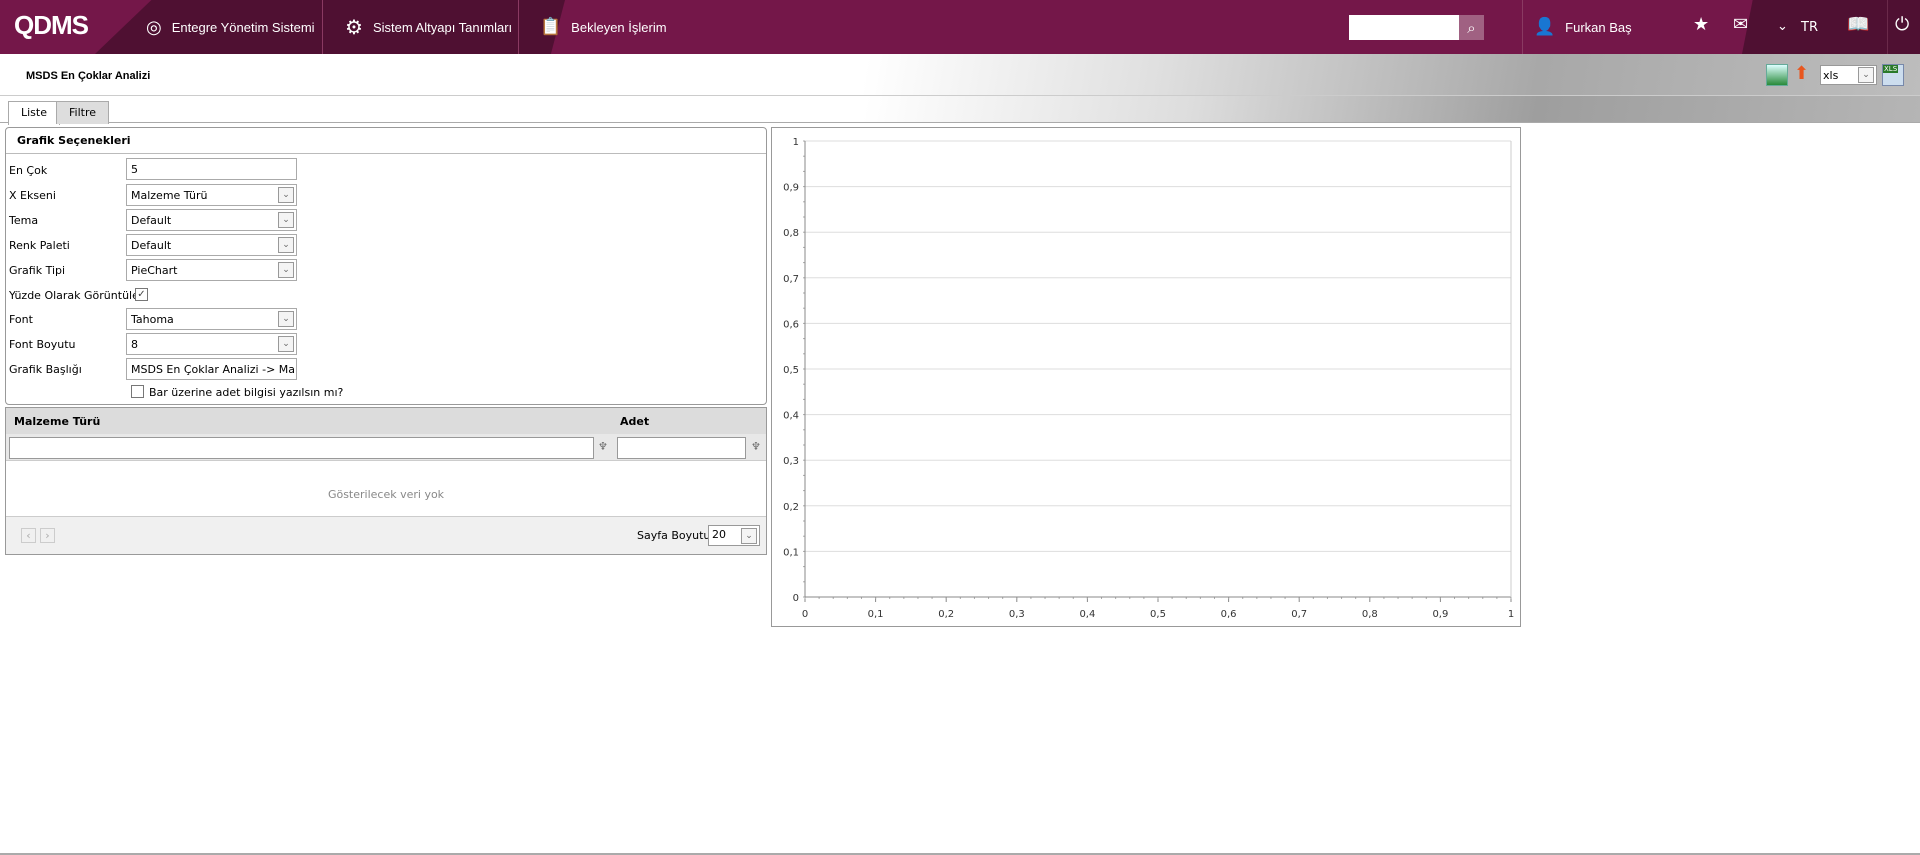 The image size is (1920, 855). What do you see at coordinates (1370, 614) in the screenshot?
I see `x-tick-label: 0,8` at bounding box center [1370, 614].